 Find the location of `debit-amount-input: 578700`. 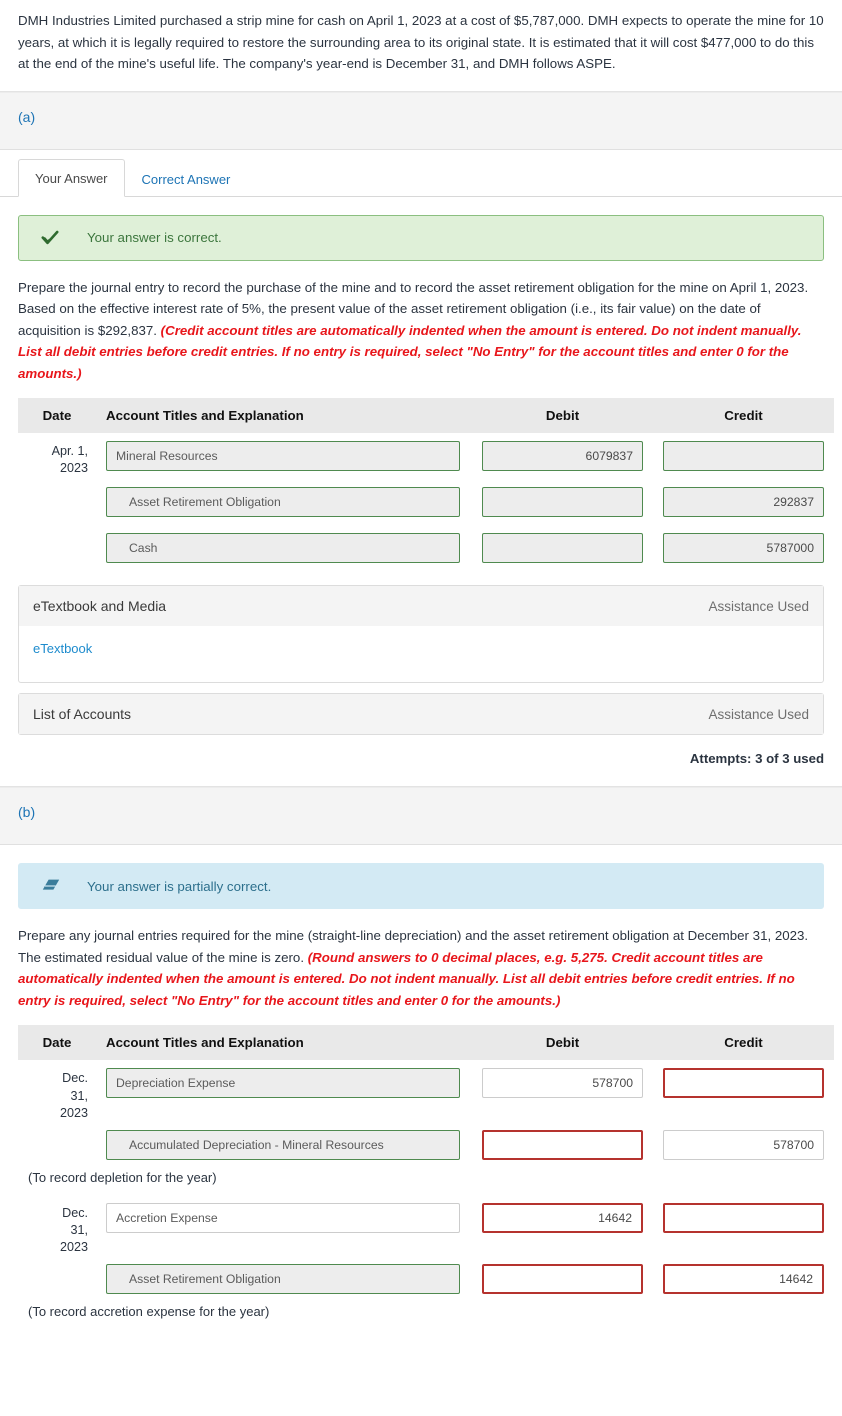

debit-amount-input: 578700 is located at coordinates (562, 1083).